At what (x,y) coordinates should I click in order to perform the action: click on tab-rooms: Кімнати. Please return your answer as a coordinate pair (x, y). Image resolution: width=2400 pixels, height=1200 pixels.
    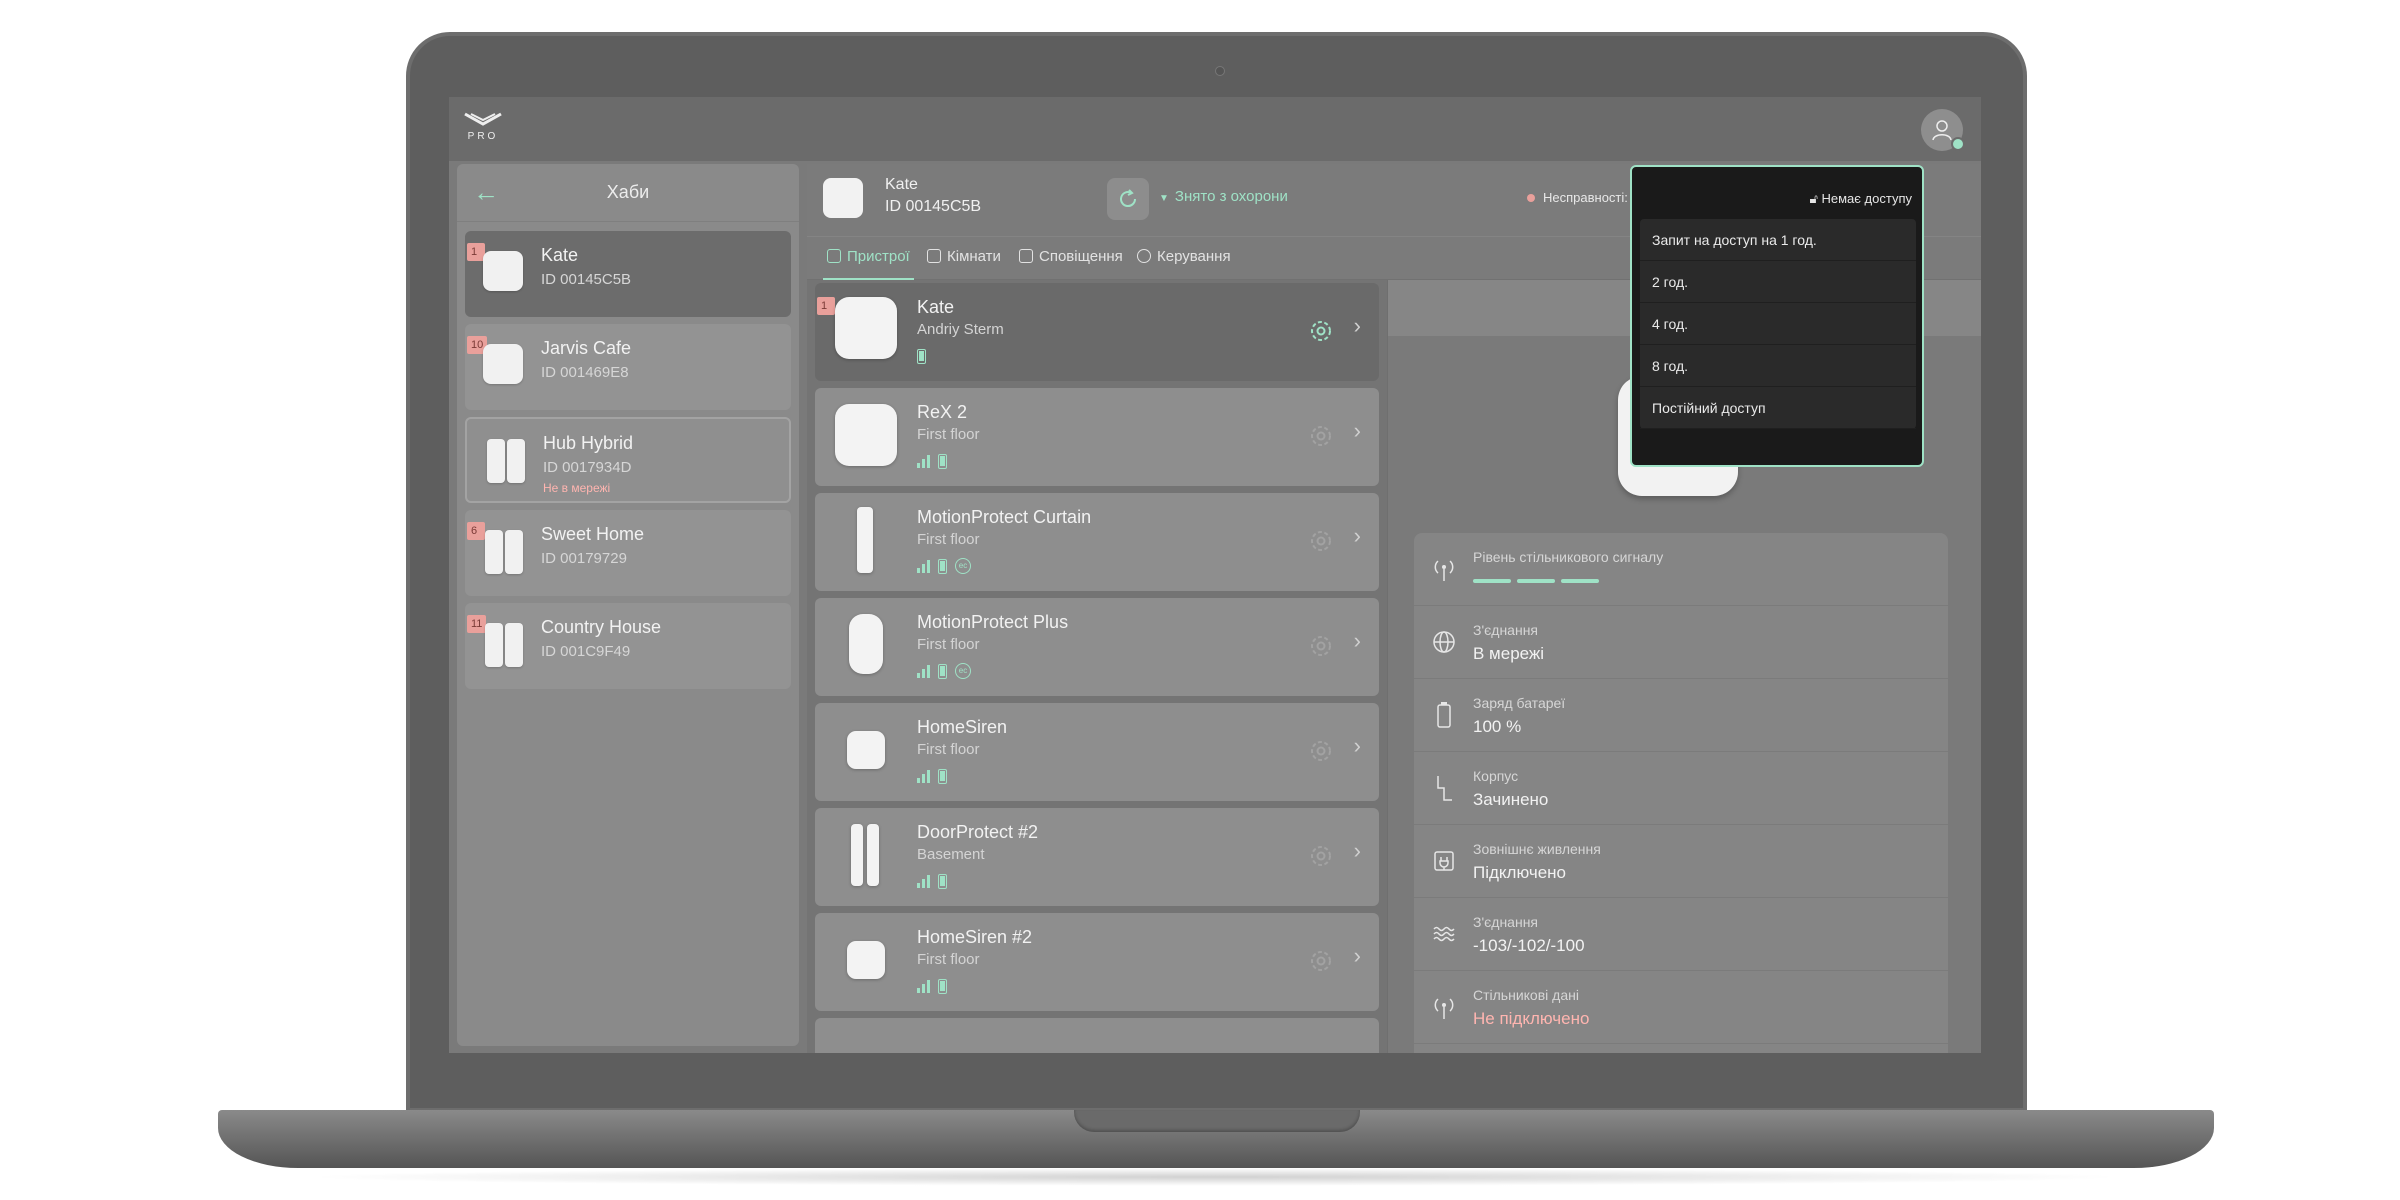
    Looking at the image, I should click on (964, 258).